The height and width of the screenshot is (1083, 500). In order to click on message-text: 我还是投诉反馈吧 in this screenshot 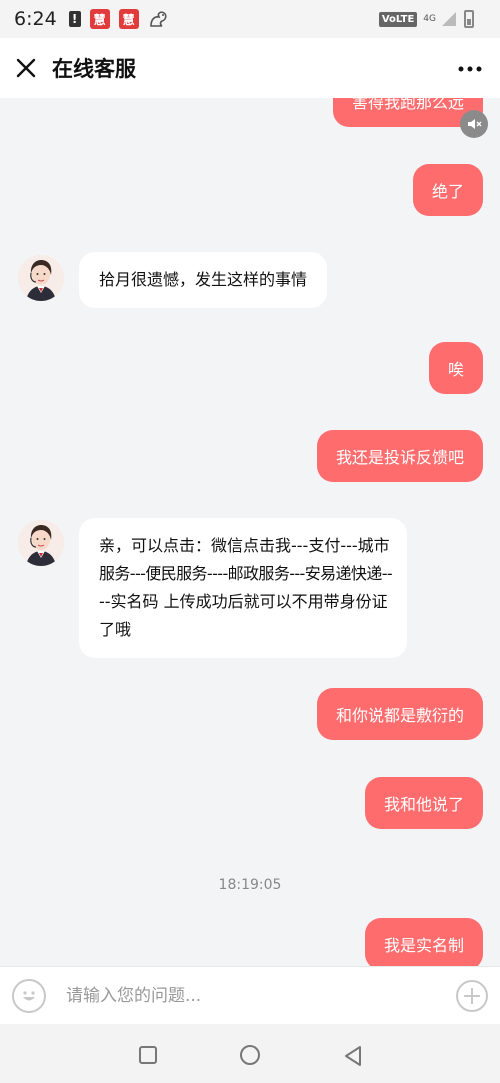, I will do `click(399, 457)`.